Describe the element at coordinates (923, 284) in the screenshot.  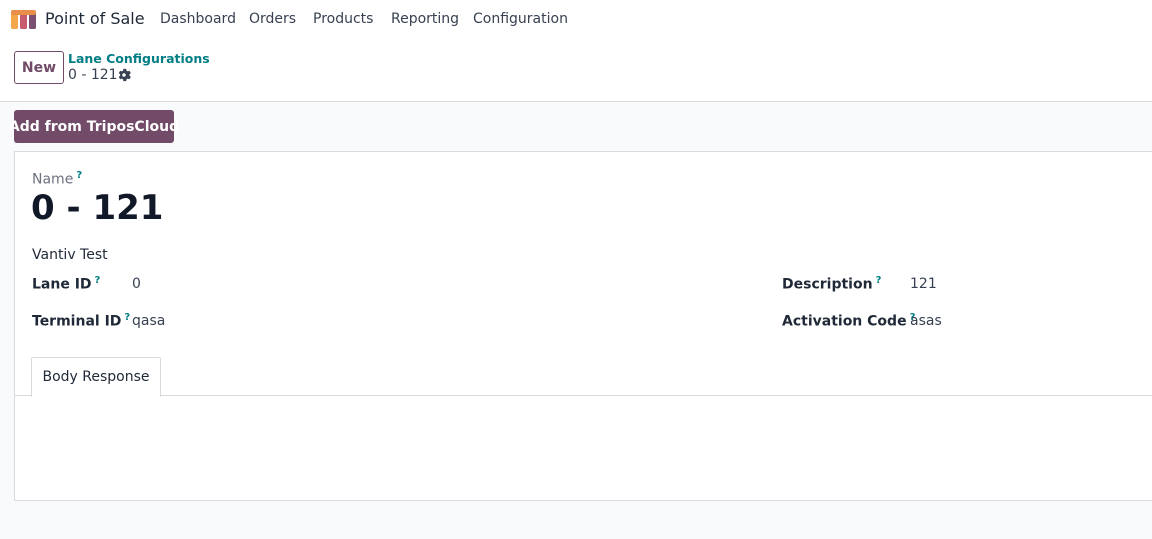
I see `description-value: 121` at that location.